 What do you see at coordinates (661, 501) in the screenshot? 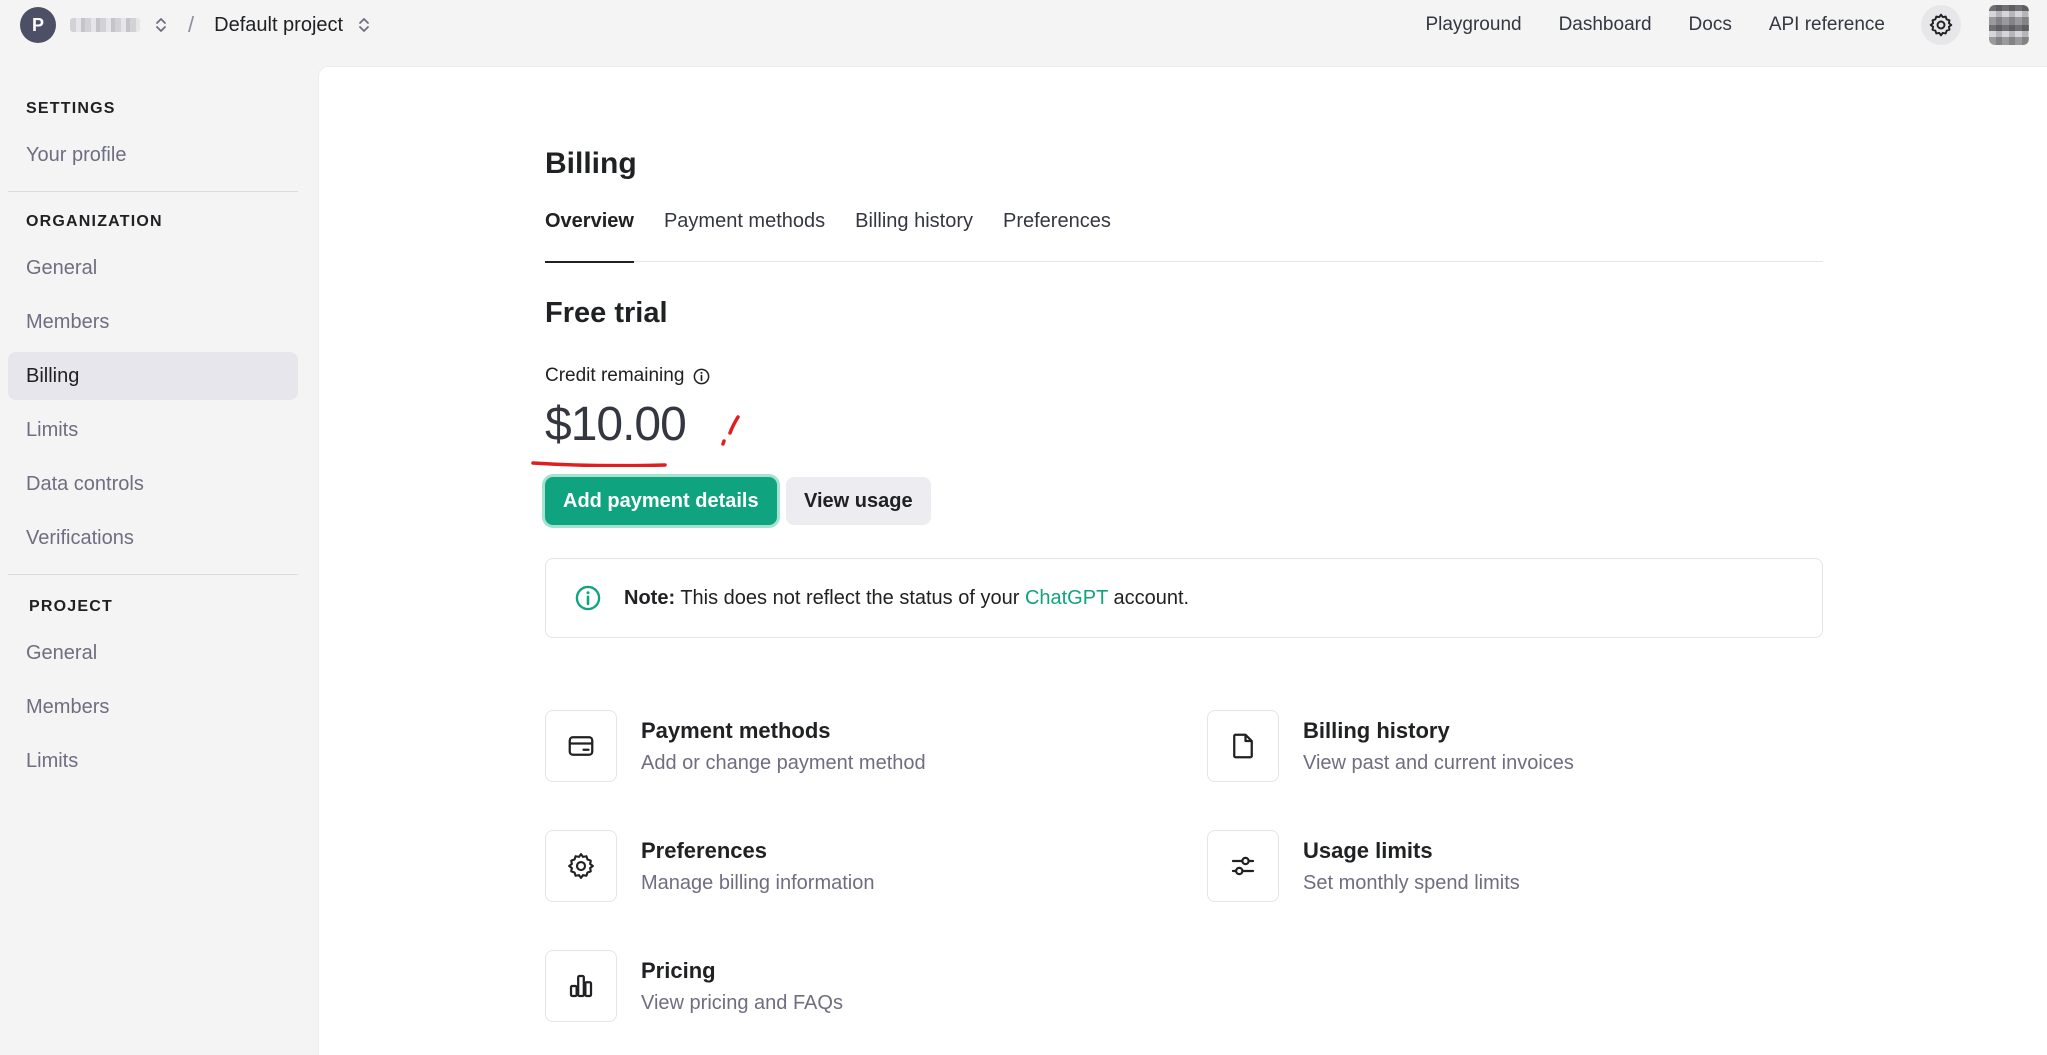
I see `add-payment-details-button: Add payment details` at bounding box center [661, 501].